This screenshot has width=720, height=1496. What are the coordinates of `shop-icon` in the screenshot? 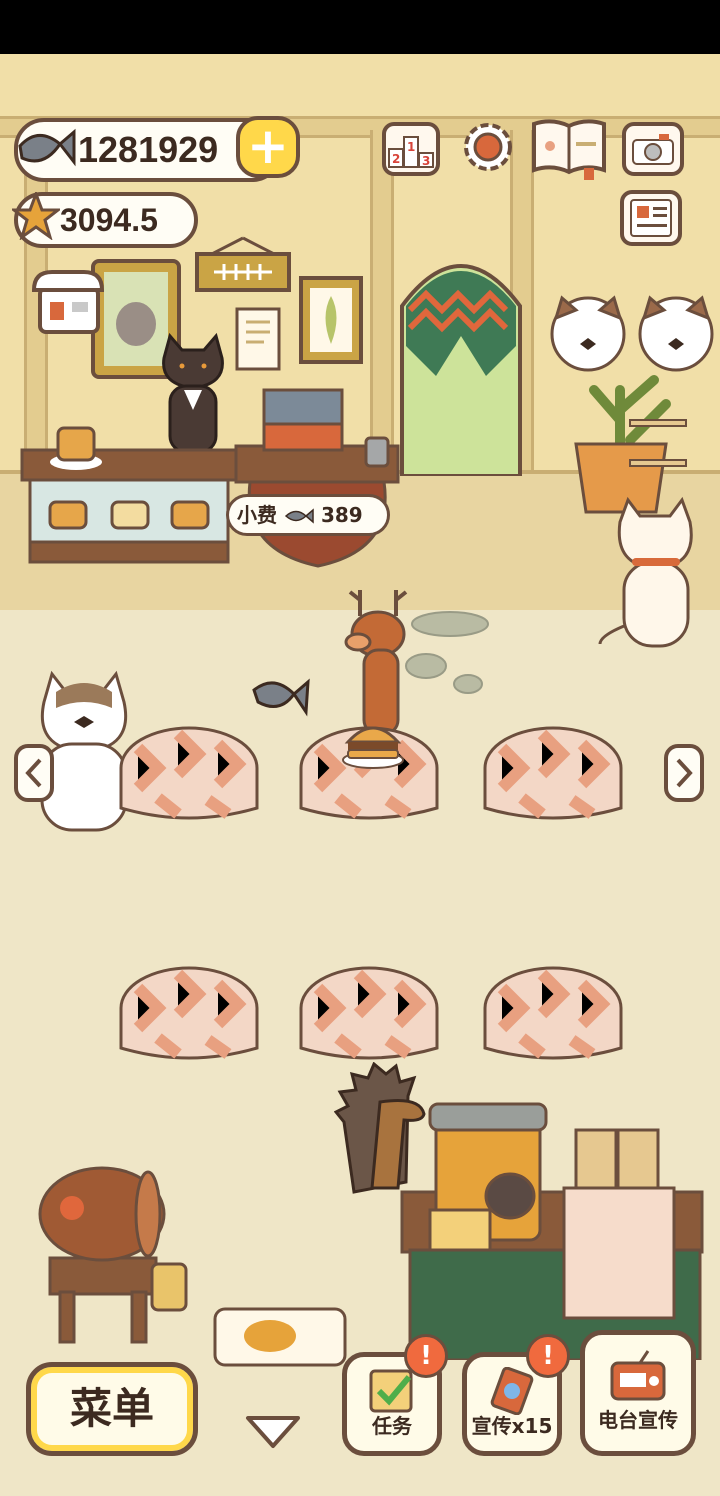 It's located at (68, 302).